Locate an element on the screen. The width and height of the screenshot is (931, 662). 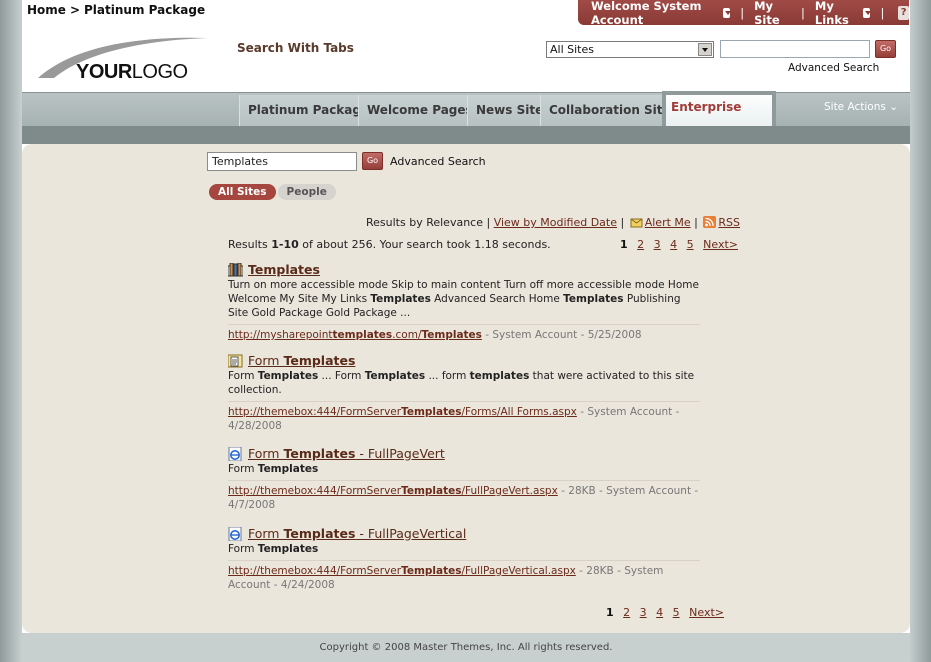
rss-link: RSS is located at coordinates (729, 222).